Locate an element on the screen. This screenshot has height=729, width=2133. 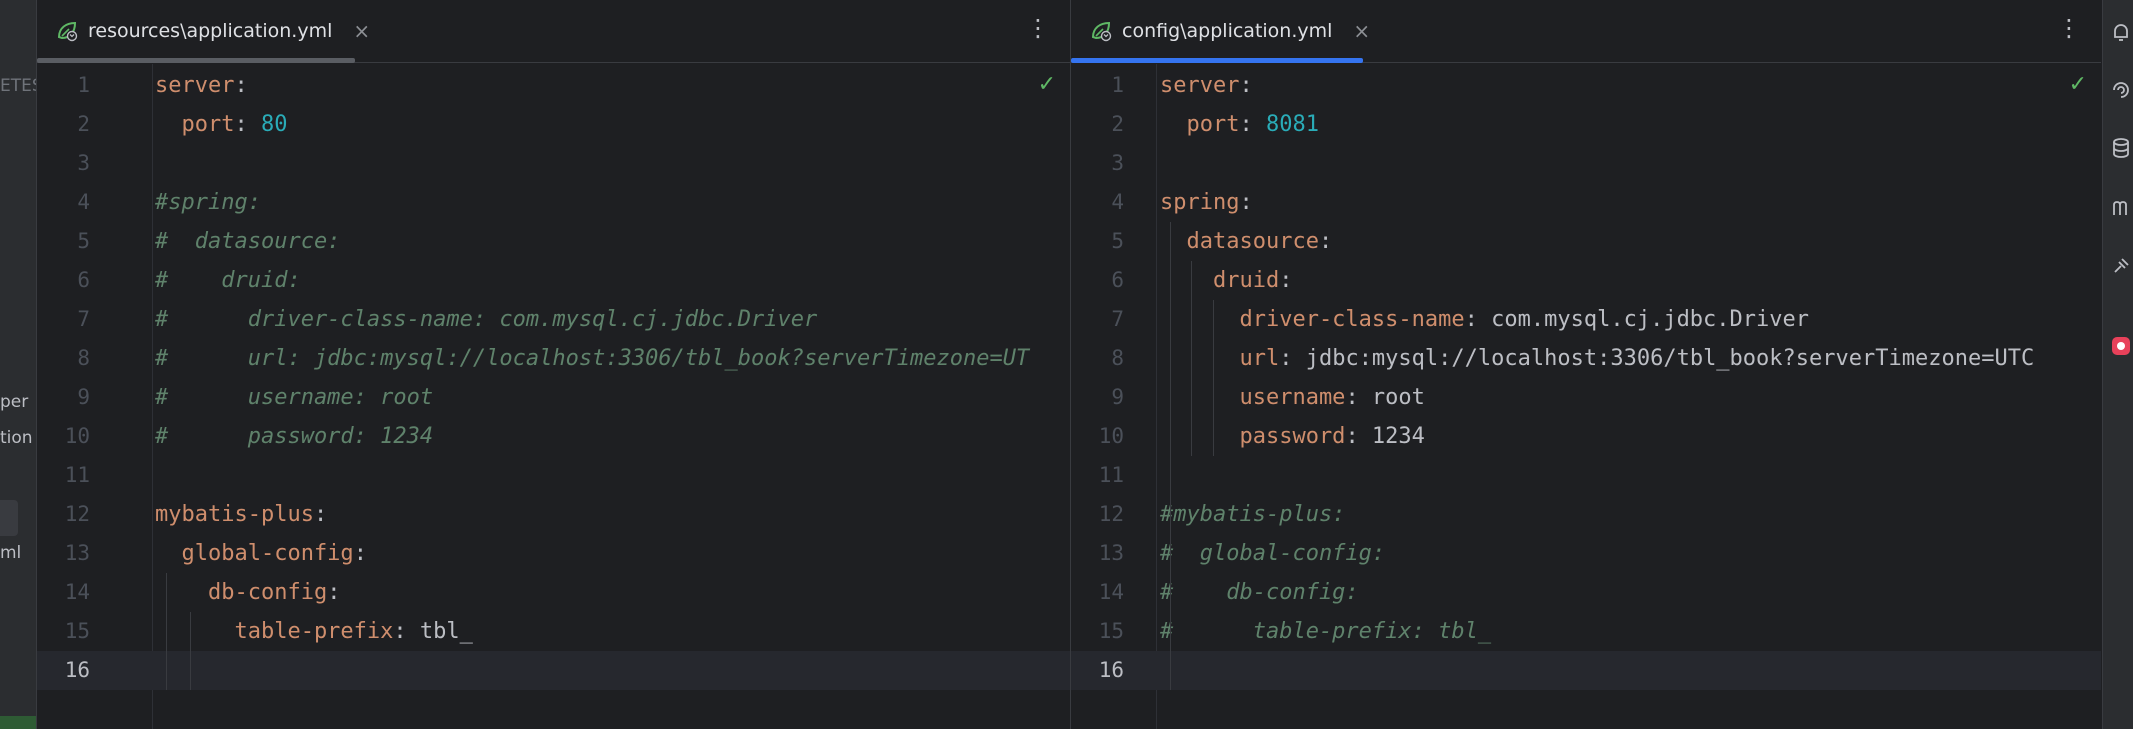
code-line: 12 #mybatis-plus: is located at coordinates (1586, 514).